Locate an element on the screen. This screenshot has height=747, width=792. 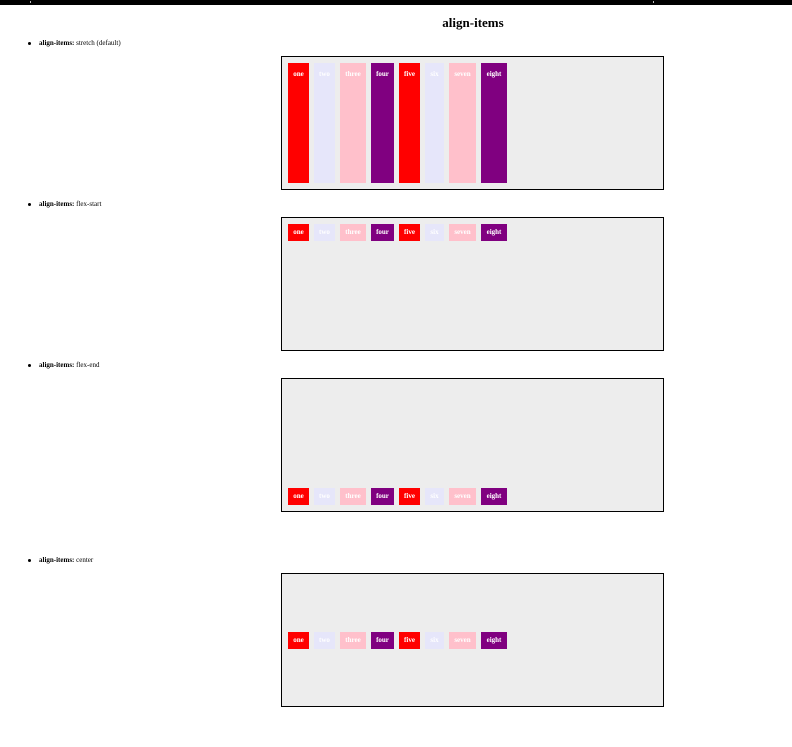
section-label-stretch: align-items: stretch (default) is located at coordinates (74, 43).